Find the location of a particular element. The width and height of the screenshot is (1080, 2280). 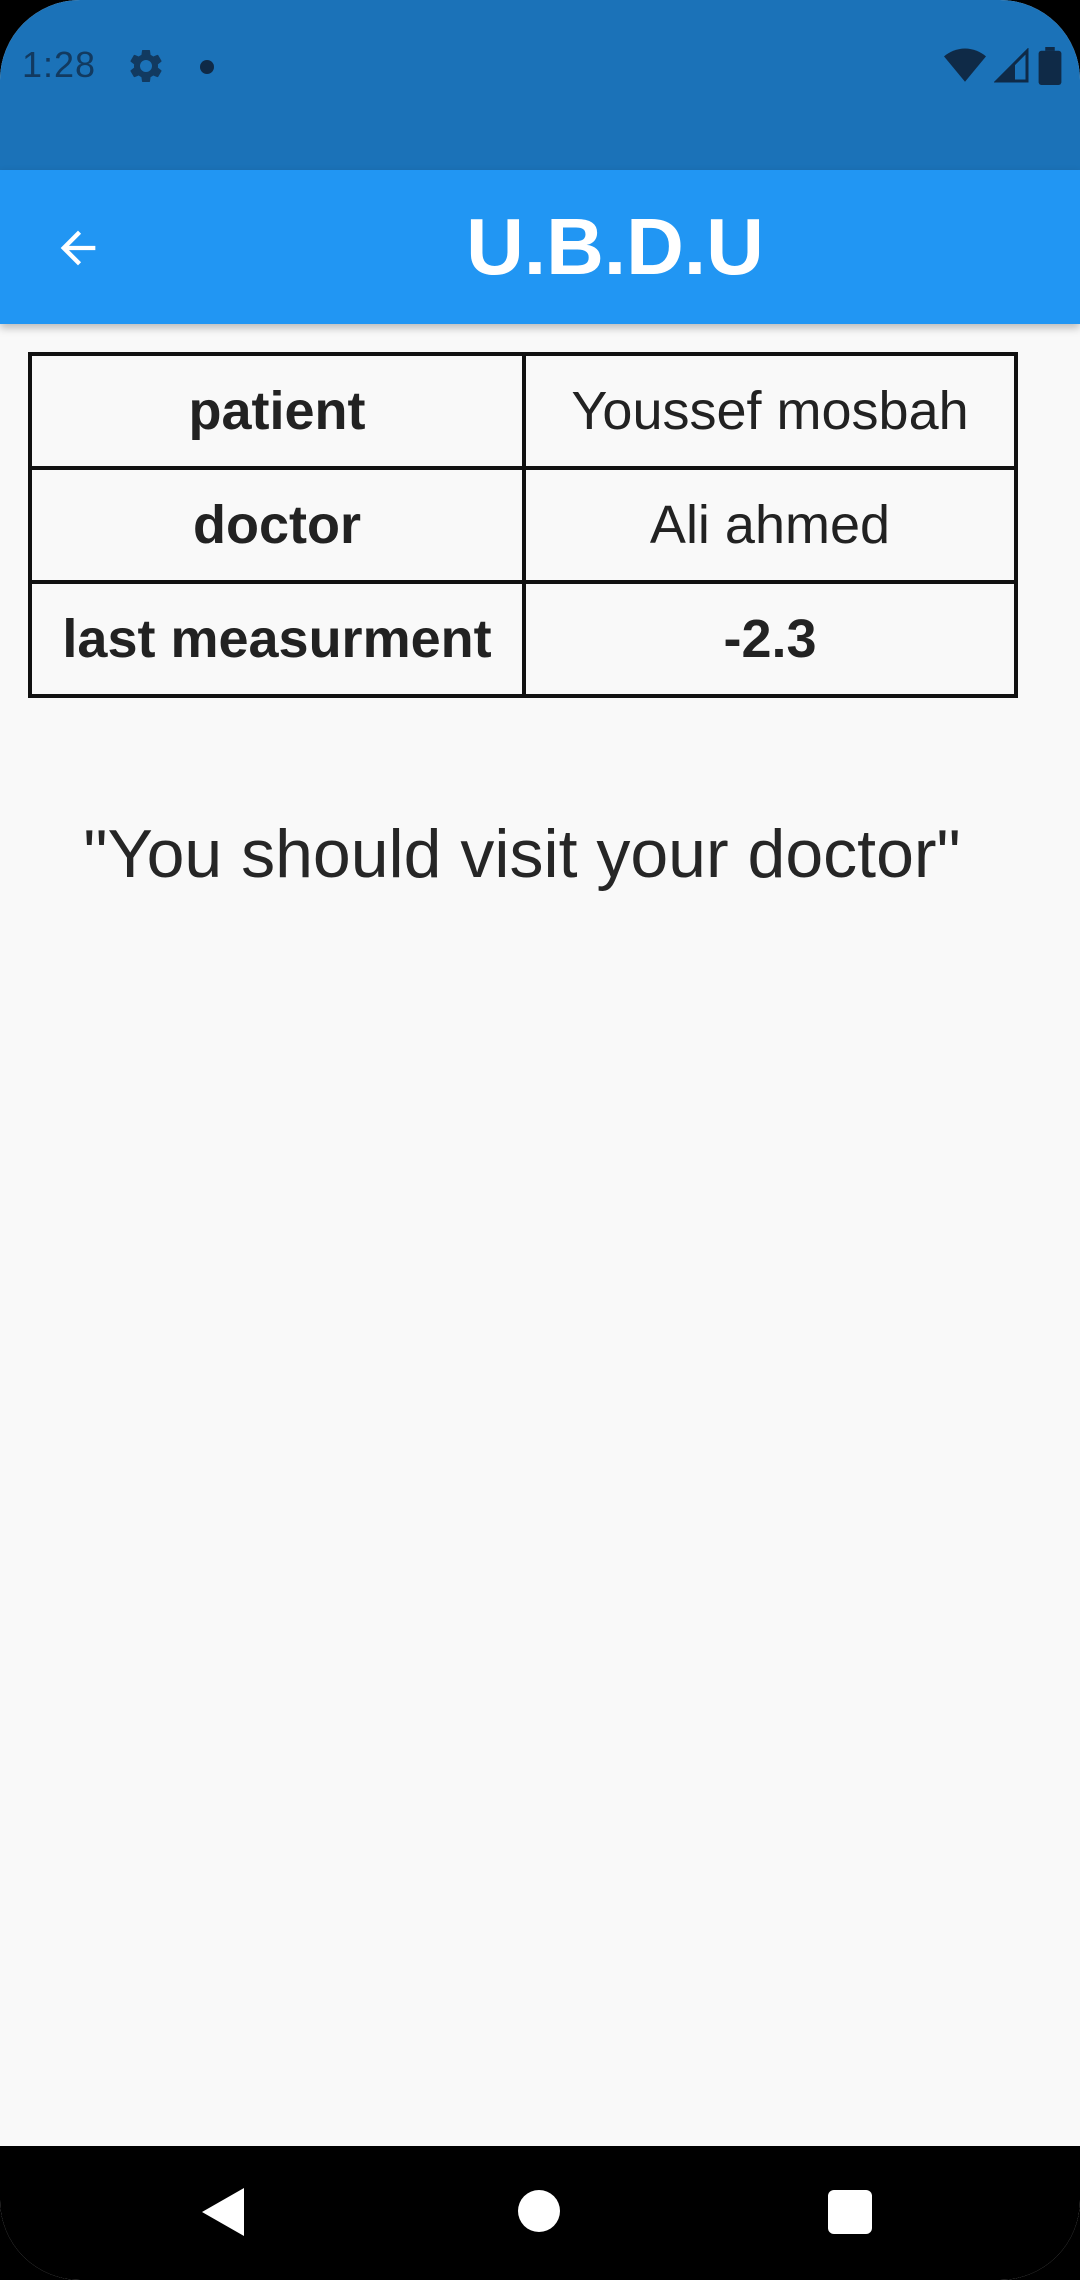

table-row: patient Youssef mosbah is located at coordinates (523, 411).